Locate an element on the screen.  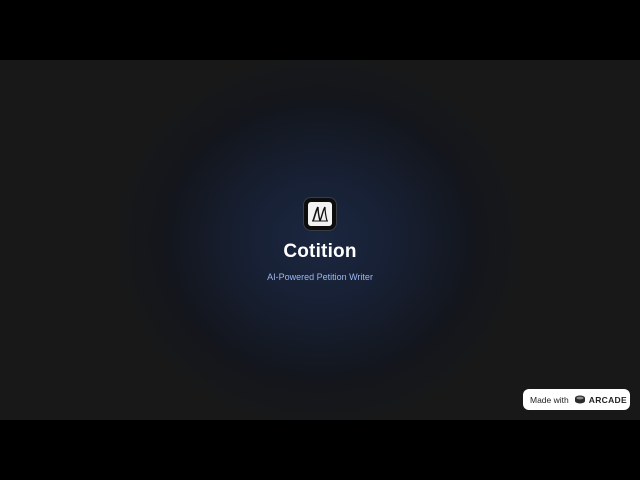
letterbox-bottom is located at coordinates (320, 450).